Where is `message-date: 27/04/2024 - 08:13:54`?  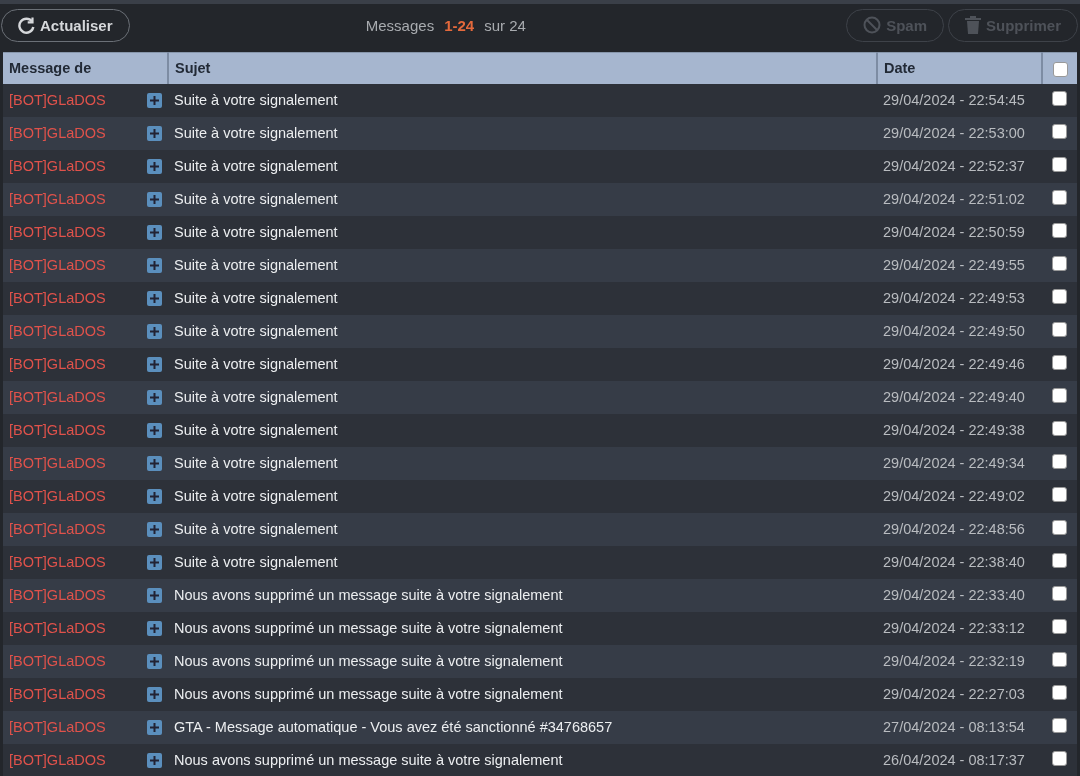
message-date: 27/04/2024 - 08:13:54 is located at coordinates (954, 727).